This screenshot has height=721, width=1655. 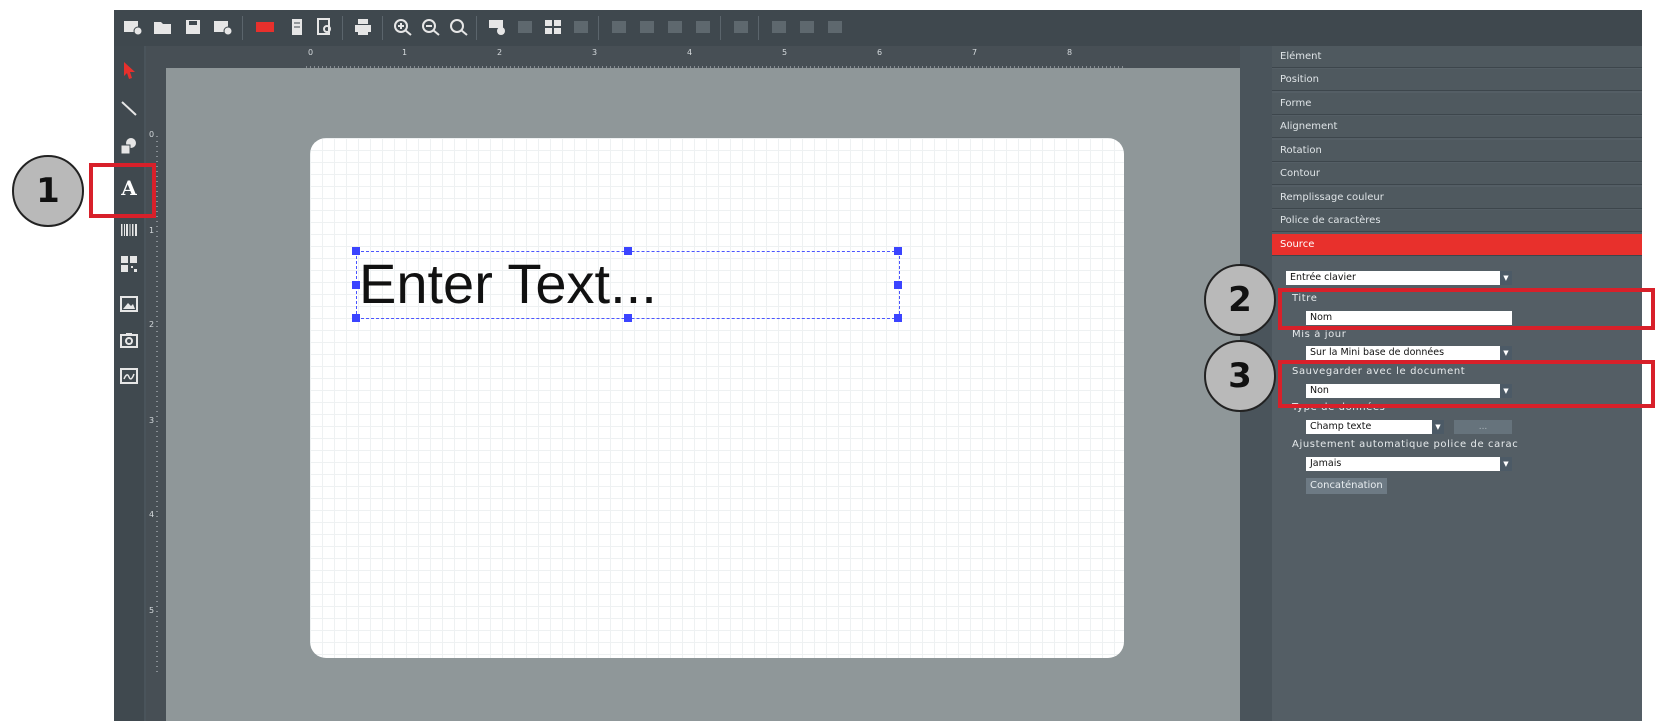 I want to click on signature-tool-icon, so click(x=129, y=376).